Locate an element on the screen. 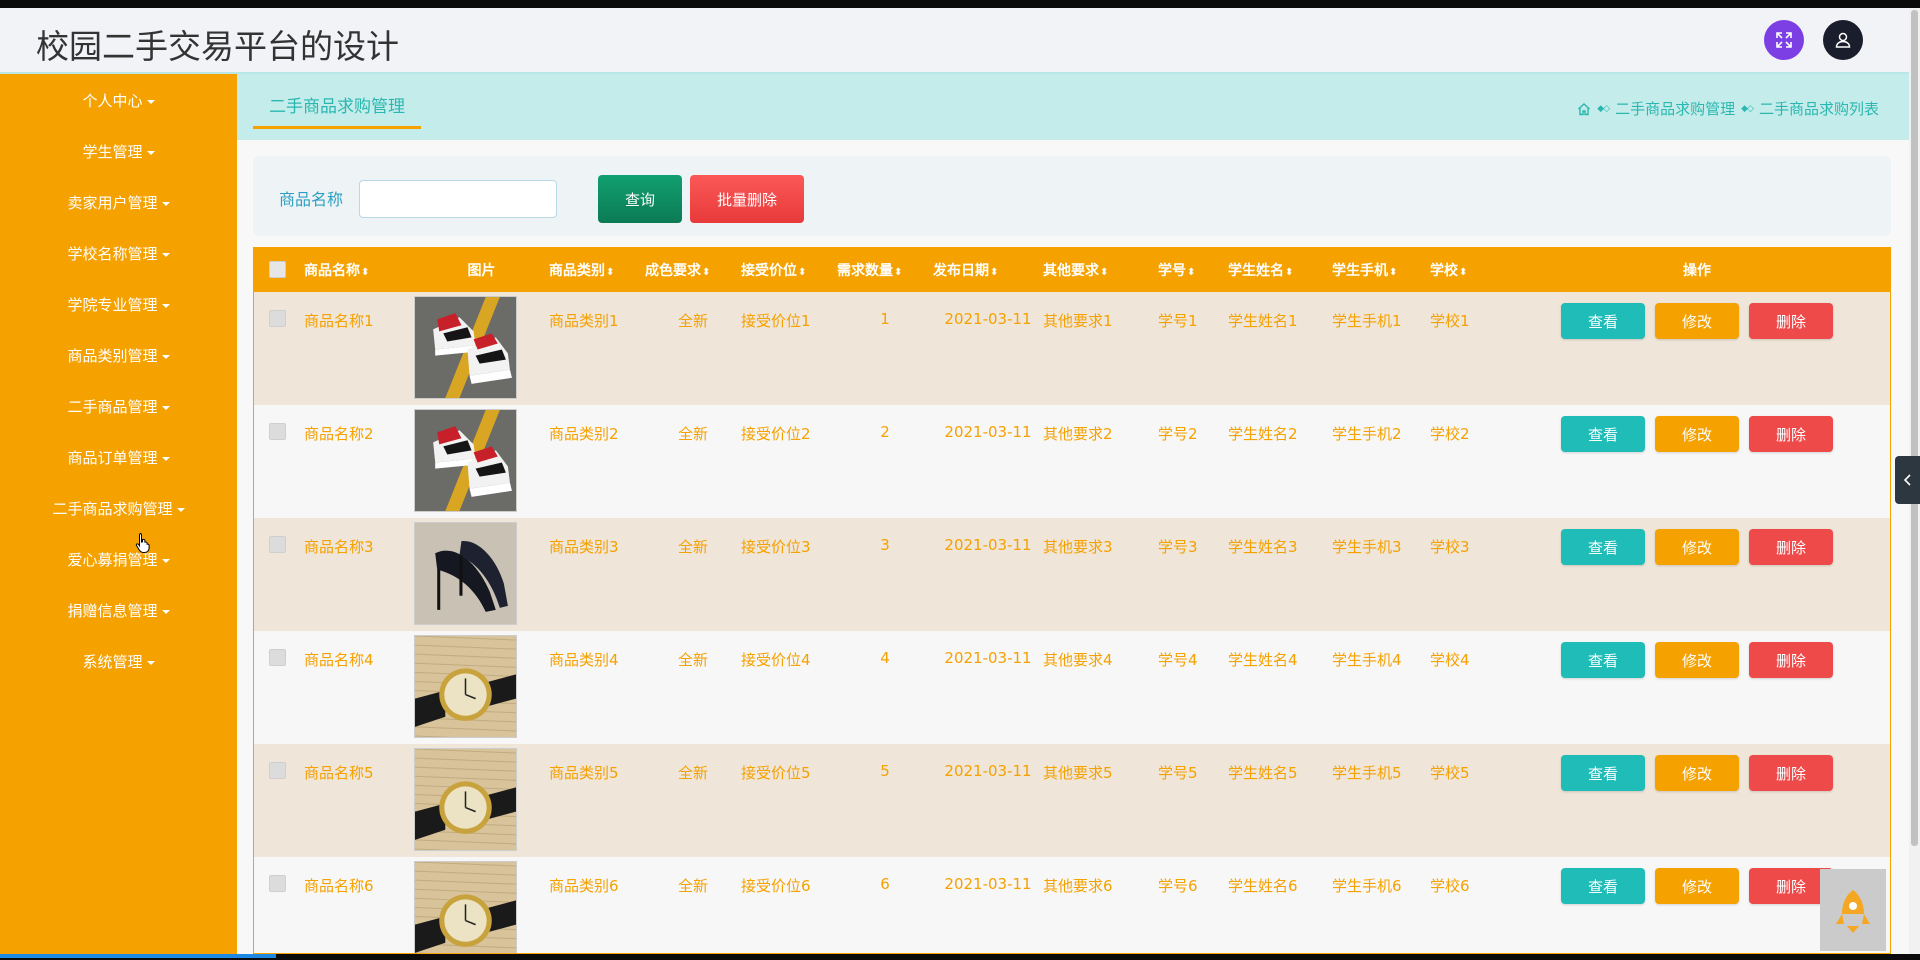 The image size is (1920, 960). select-all-checkbox is located at coordinates (277, 269).